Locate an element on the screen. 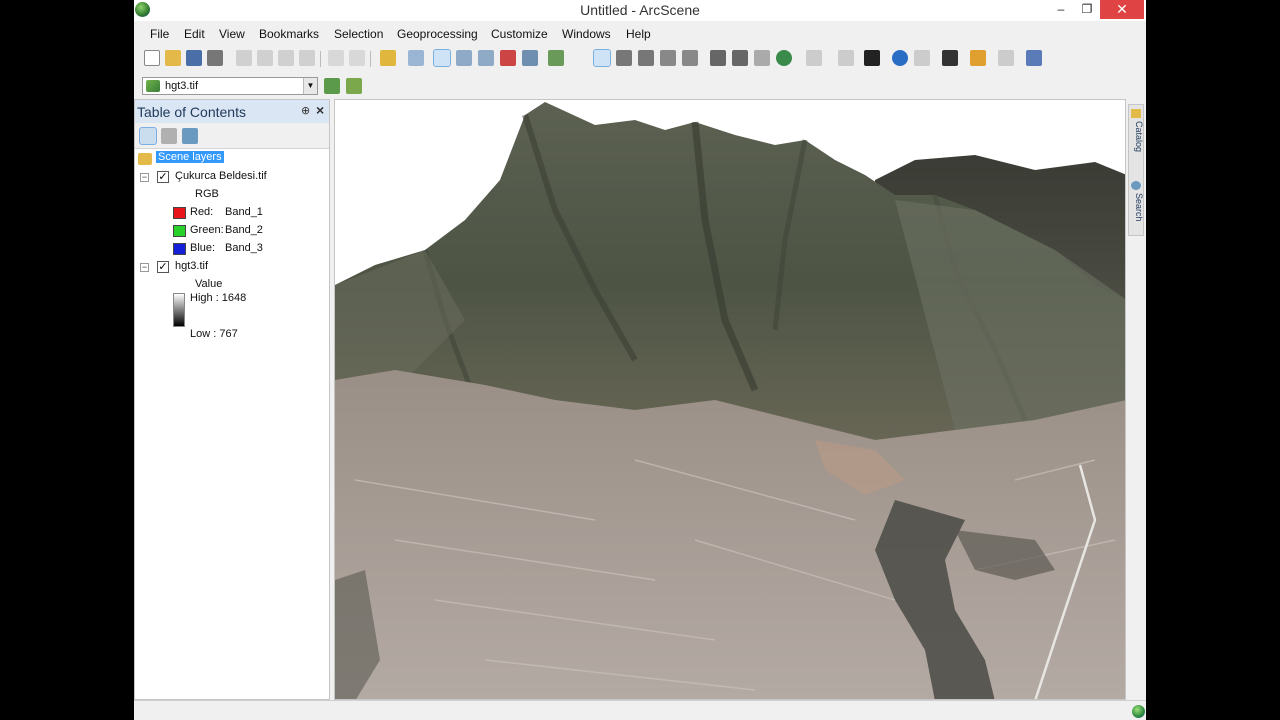  layer-2-name: hgt3.tif is located at coordinates (191, 266).